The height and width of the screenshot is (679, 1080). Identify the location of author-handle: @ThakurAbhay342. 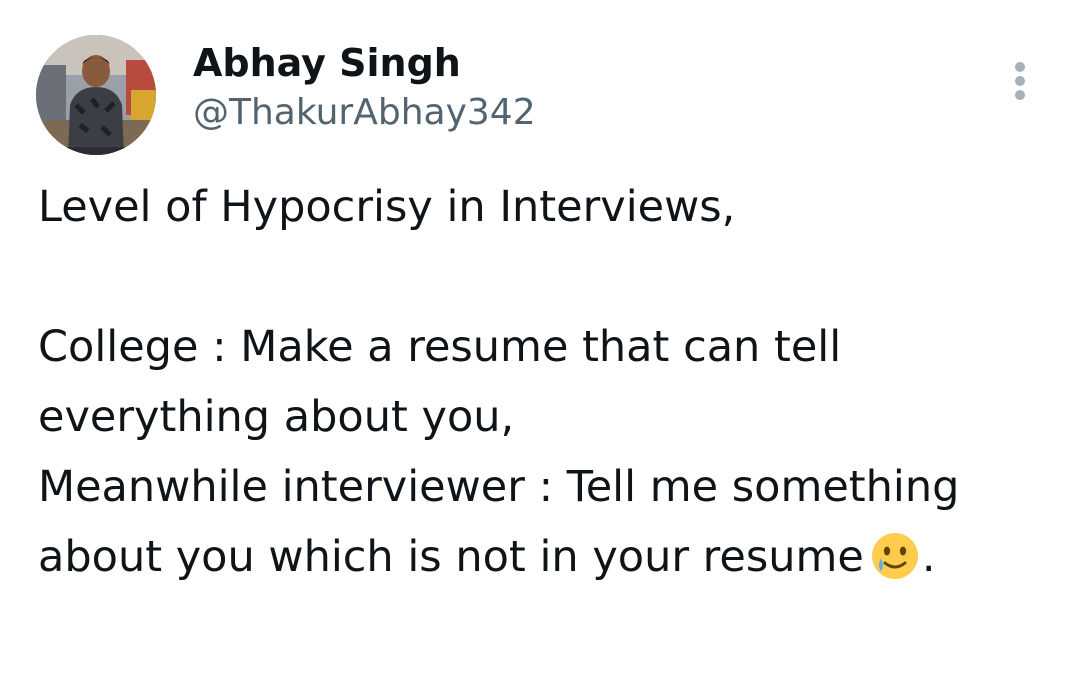
(364, 113).